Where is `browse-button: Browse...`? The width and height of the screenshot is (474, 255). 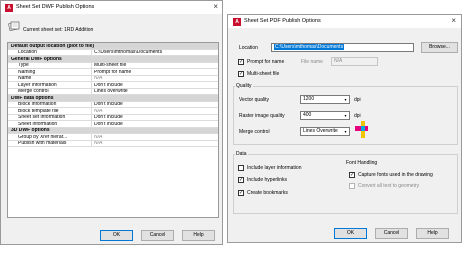 browse-button: Browse... is located at coordinates (439, 47).